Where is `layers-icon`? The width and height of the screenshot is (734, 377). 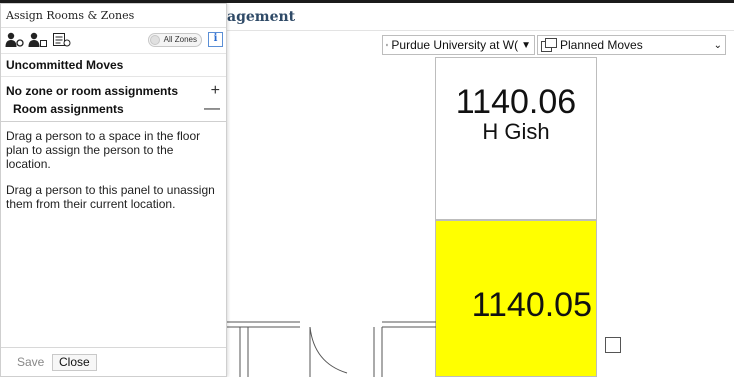 layers-icon is located at coordinates (549, 45).